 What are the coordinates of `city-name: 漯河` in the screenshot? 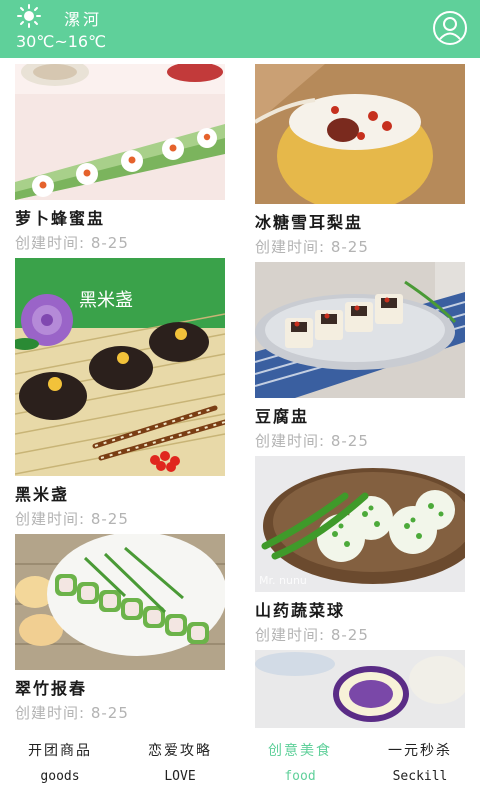 It's located at (83, 19).